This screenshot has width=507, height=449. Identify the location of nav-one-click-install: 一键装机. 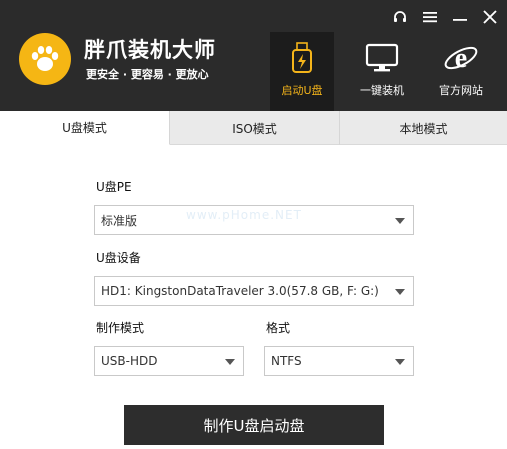
(382, 71).